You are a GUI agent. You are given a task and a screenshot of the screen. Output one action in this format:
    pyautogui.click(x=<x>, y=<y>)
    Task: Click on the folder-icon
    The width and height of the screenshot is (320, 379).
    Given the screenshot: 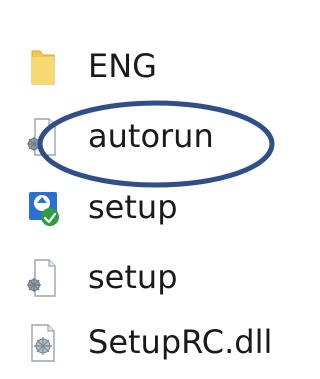 What is the action you would take?
    pyautogui.click(x=43, y=67)
    